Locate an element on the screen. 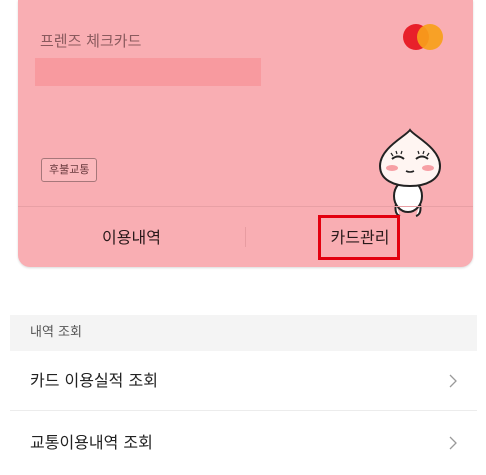  list-item-card-usage-performance: 카드 이용실적 조회 is located at coordinates (243, 381).